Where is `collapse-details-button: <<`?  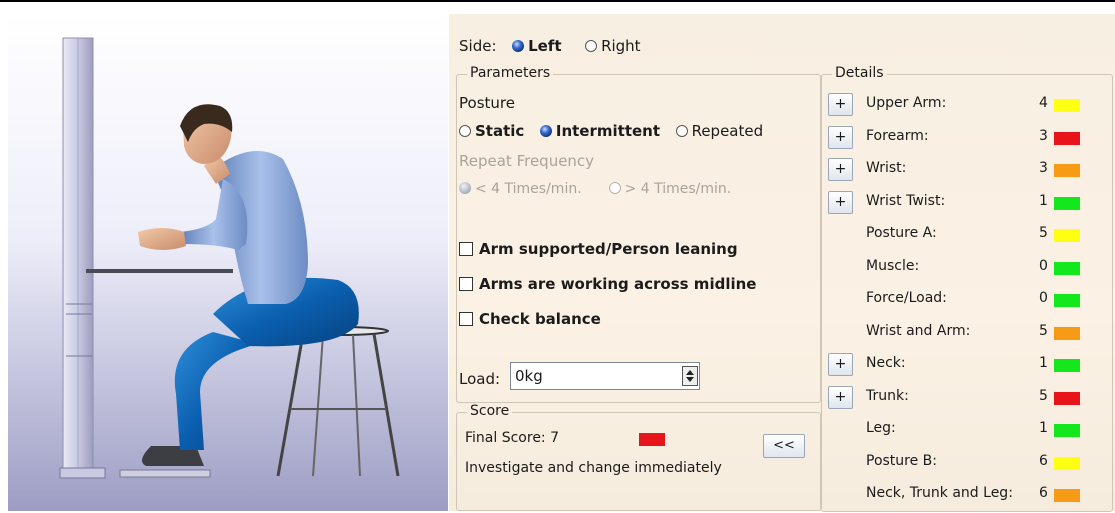 collapse-details-button: << is located at coordinates (784, 446).